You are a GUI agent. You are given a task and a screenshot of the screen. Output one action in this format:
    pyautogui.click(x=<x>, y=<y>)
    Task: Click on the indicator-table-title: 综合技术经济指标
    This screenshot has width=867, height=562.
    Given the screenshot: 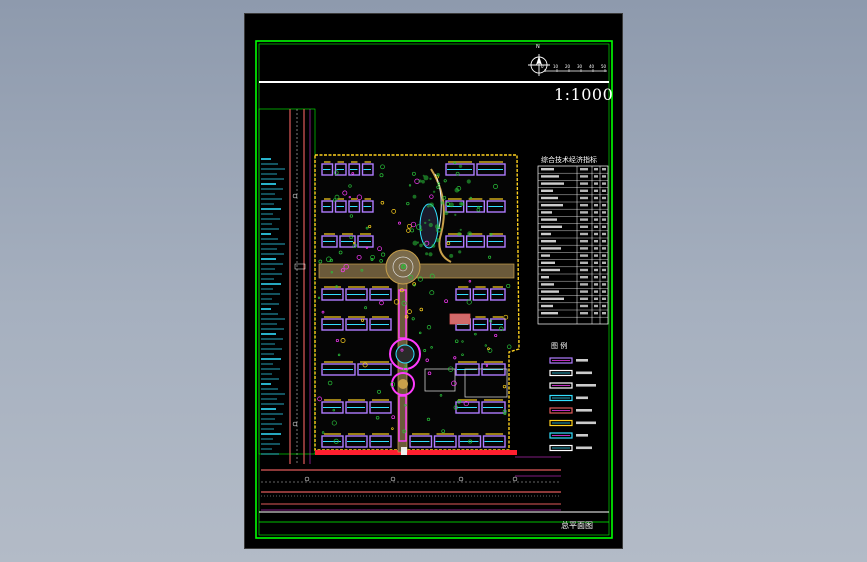 What is the action you would take?
    pyautogui.click(x=569, y=160)
    